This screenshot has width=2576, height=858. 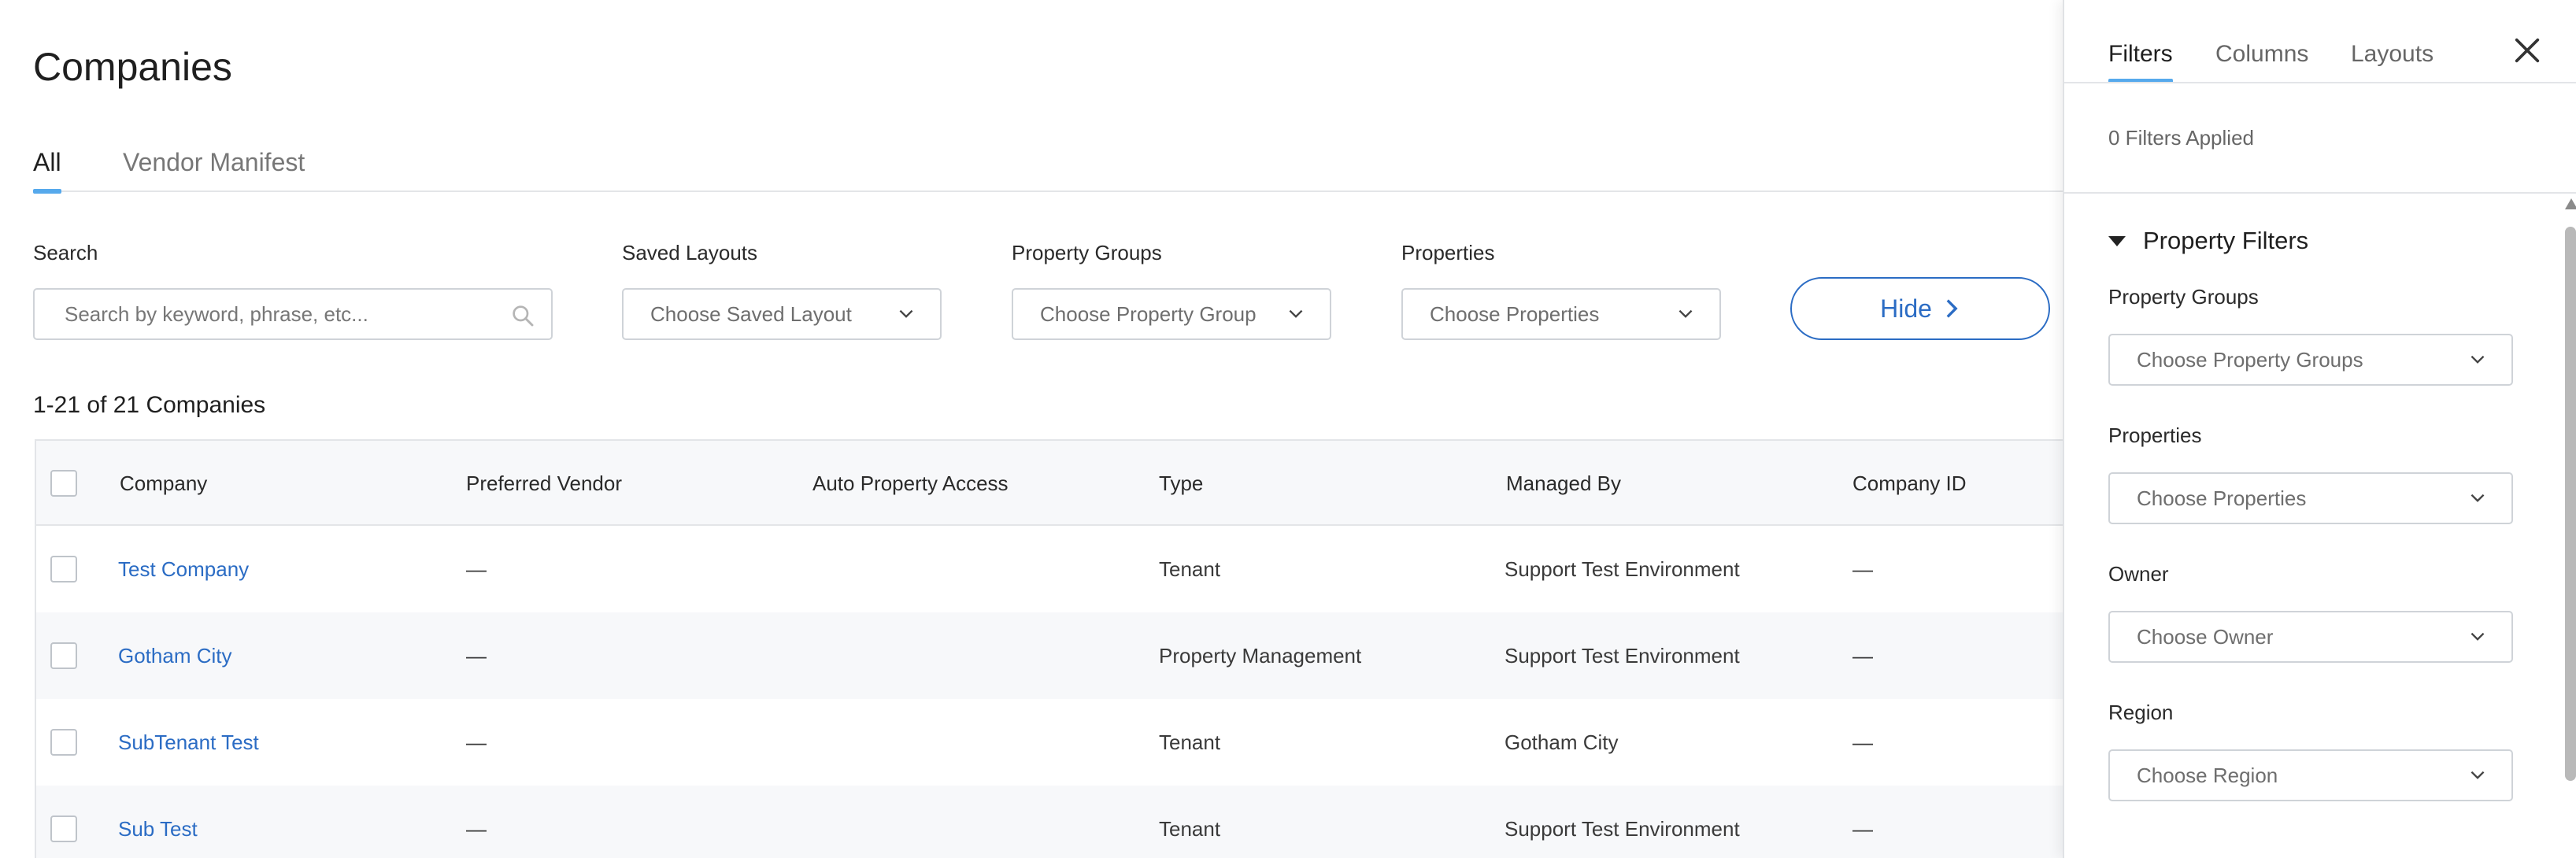 I want to click on page-title: Companies, so click(x=132, y=67).